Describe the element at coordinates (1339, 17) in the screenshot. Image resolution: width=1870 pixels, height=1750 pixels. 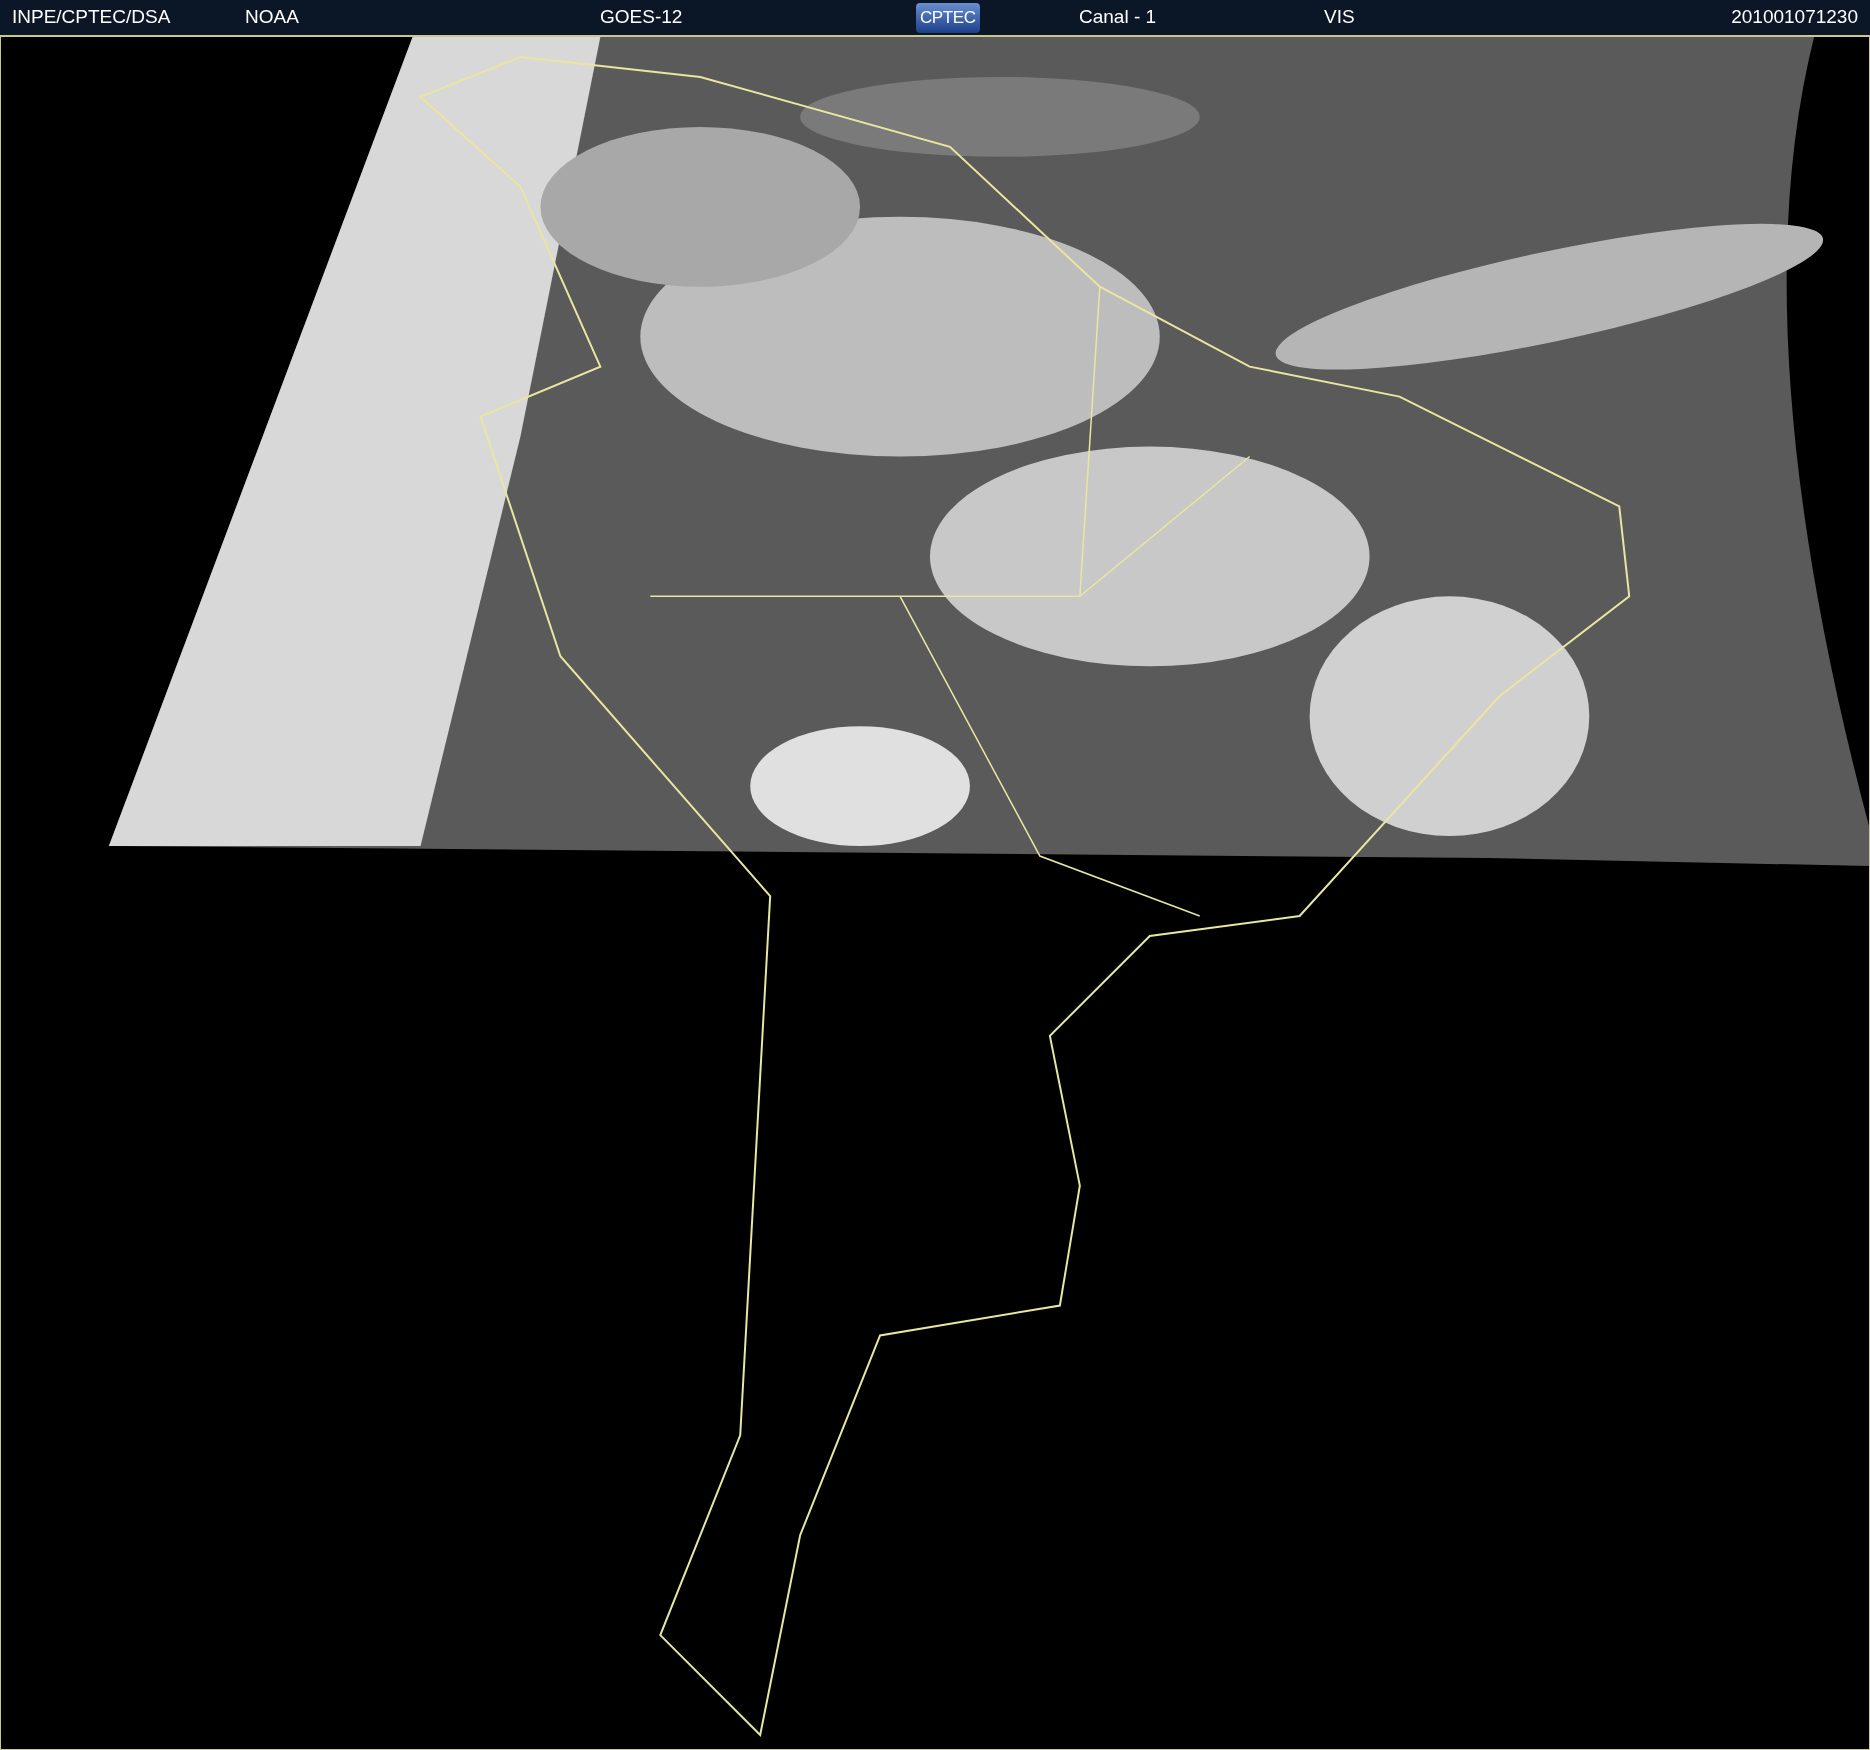
I see `header-label: VIS` at that location.